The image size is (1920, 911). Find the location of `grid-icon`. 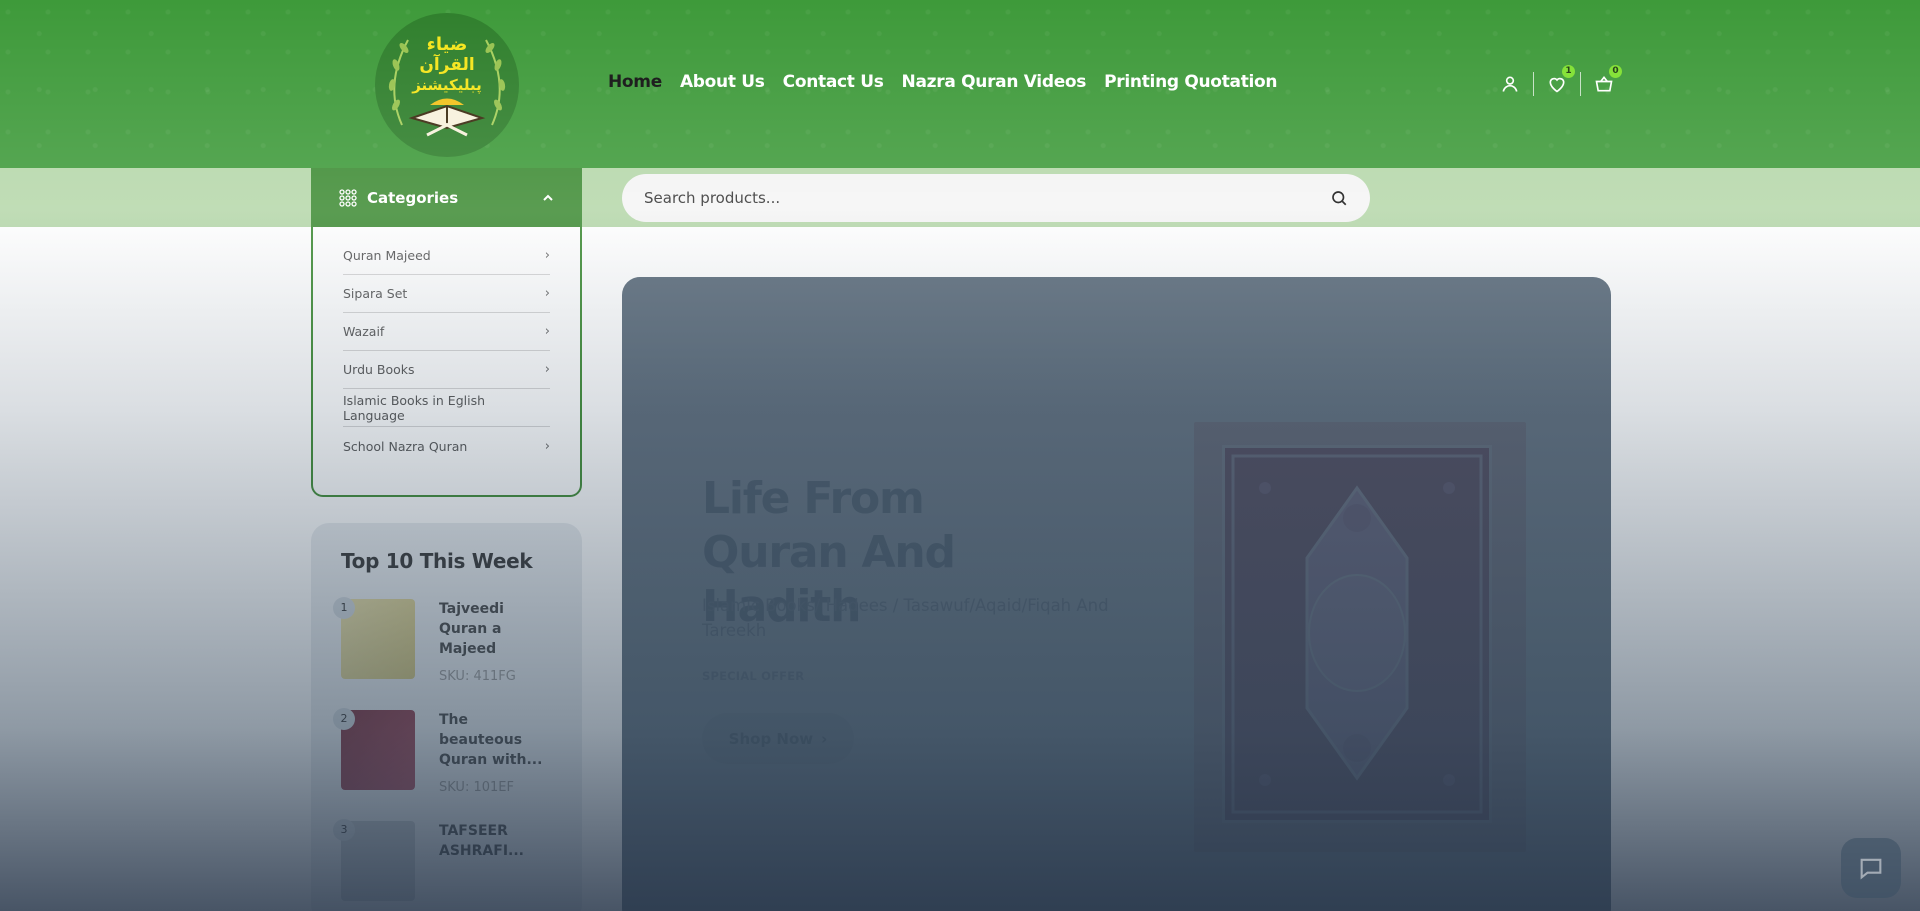

grid-icon is located at coordinates (348, 197).